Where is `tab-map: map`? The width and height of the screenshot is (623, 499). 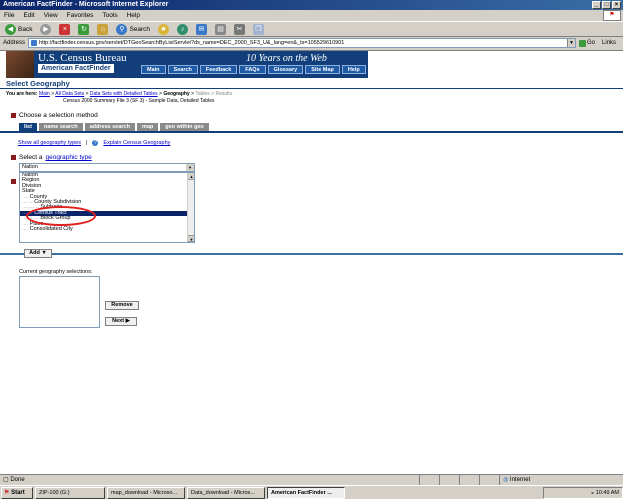
tab-map: map is located at coordinates (147, 127).